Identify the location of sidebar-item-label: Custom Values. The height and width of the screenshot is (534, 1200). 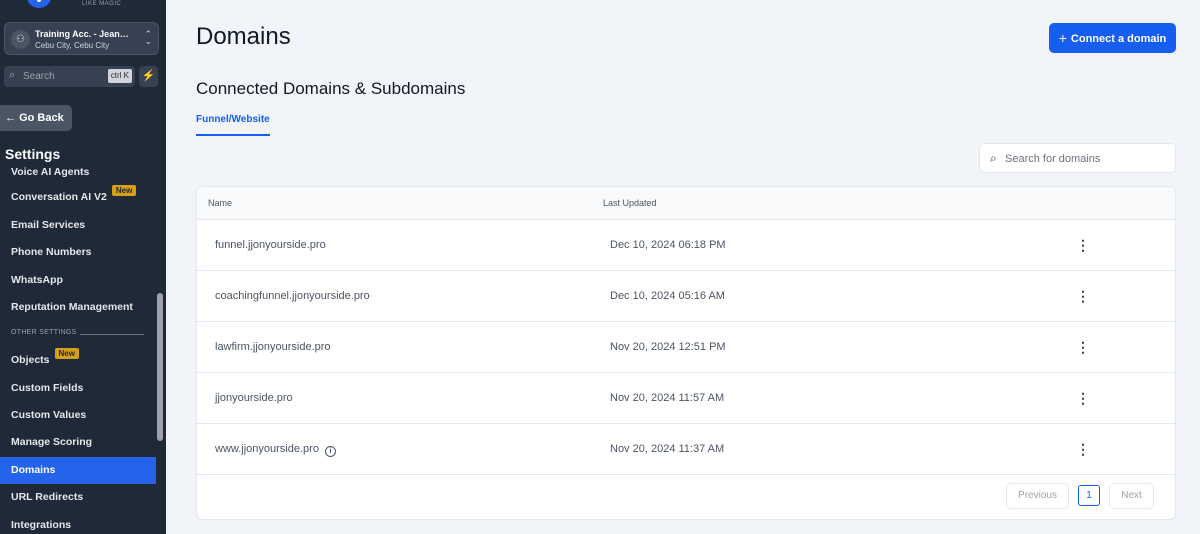
(49, 415).